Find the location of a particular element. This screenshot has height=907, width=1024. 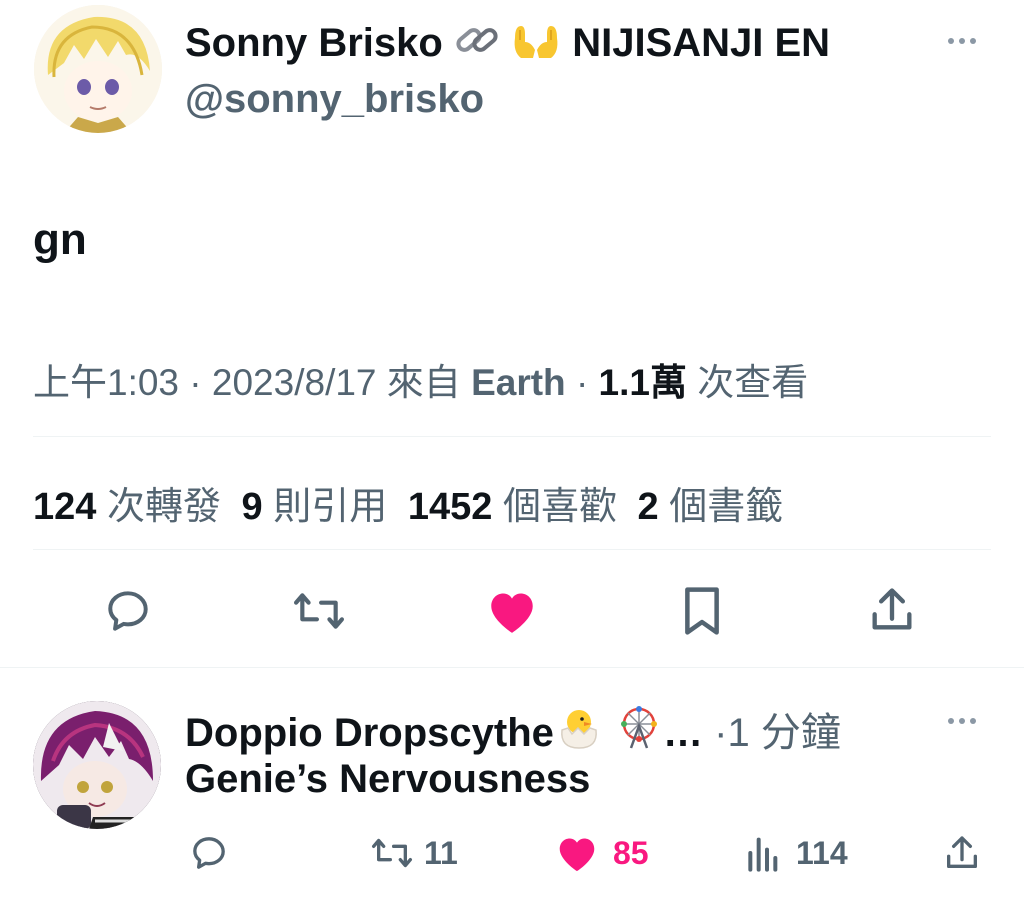

divider-top is located at coordinates (512, 436).